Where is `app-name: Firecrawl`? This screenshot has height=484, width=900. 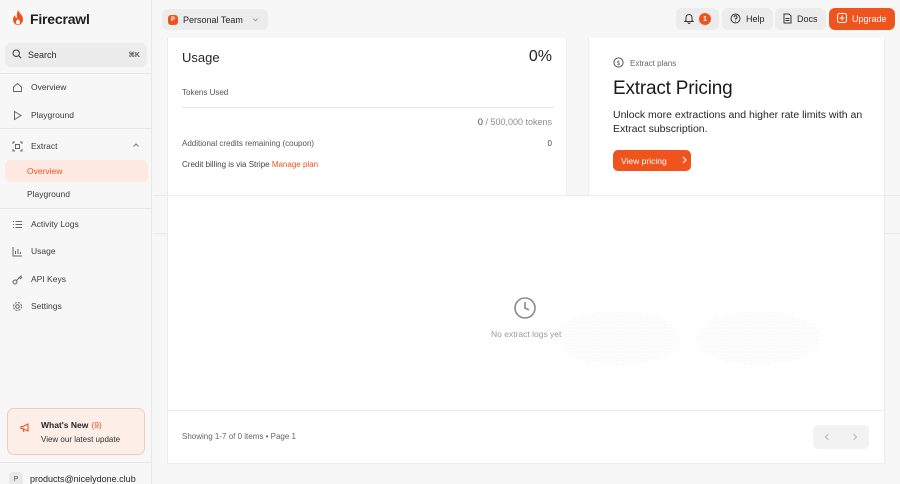
app-name: Firecrawl is located at coordinates (60, 18).